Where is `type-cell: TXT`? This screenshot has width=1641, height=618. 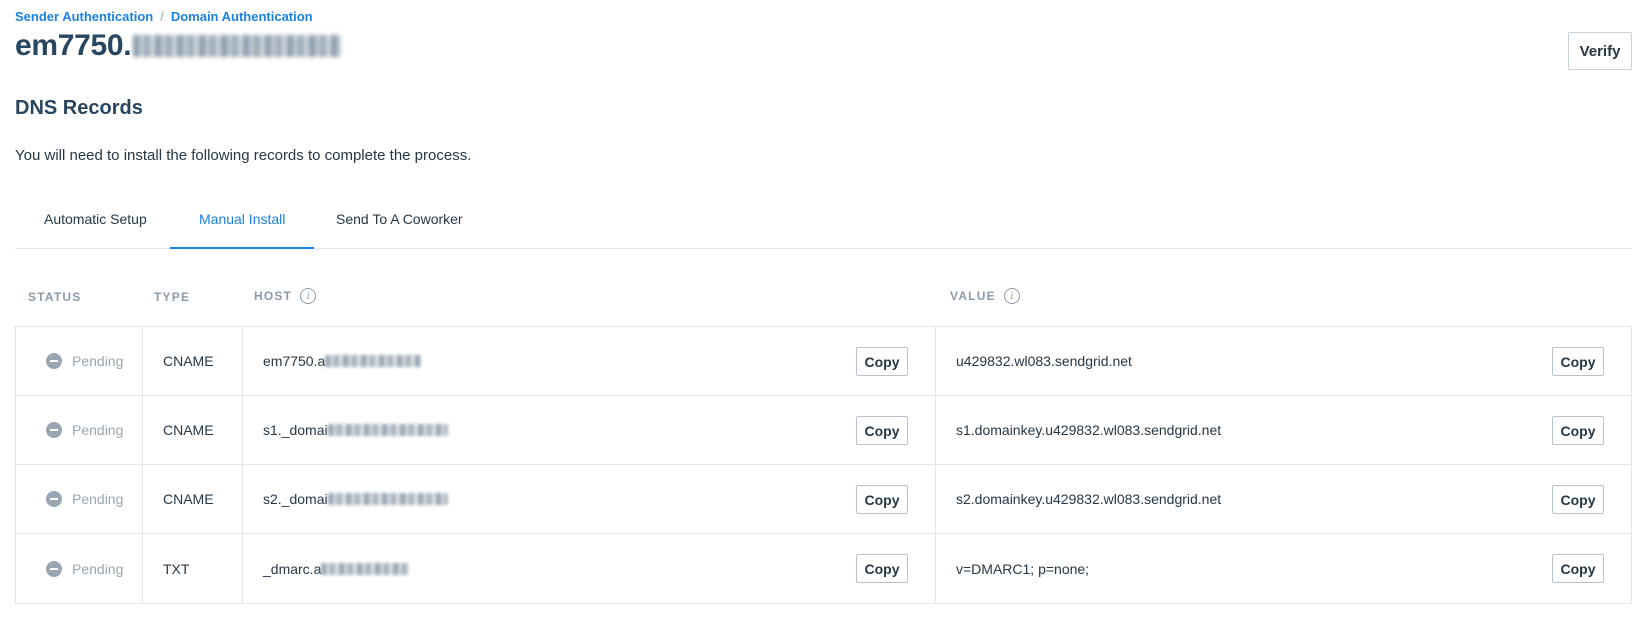
type-cell: TXT is located at coordinates (193, 568).